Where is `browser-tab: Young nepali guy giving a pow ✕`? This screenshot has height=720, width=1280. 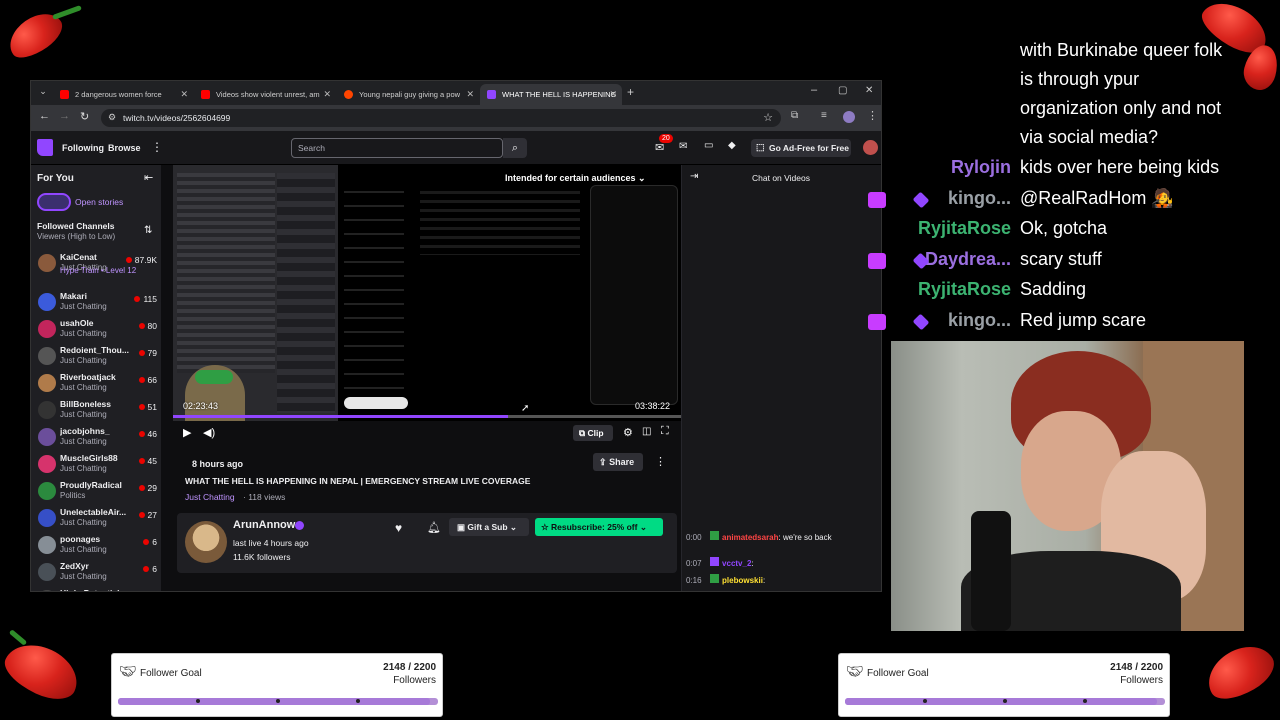 browser-tab: Young nepali guy giving a pow ✕ is located at coordinates (408, 94).